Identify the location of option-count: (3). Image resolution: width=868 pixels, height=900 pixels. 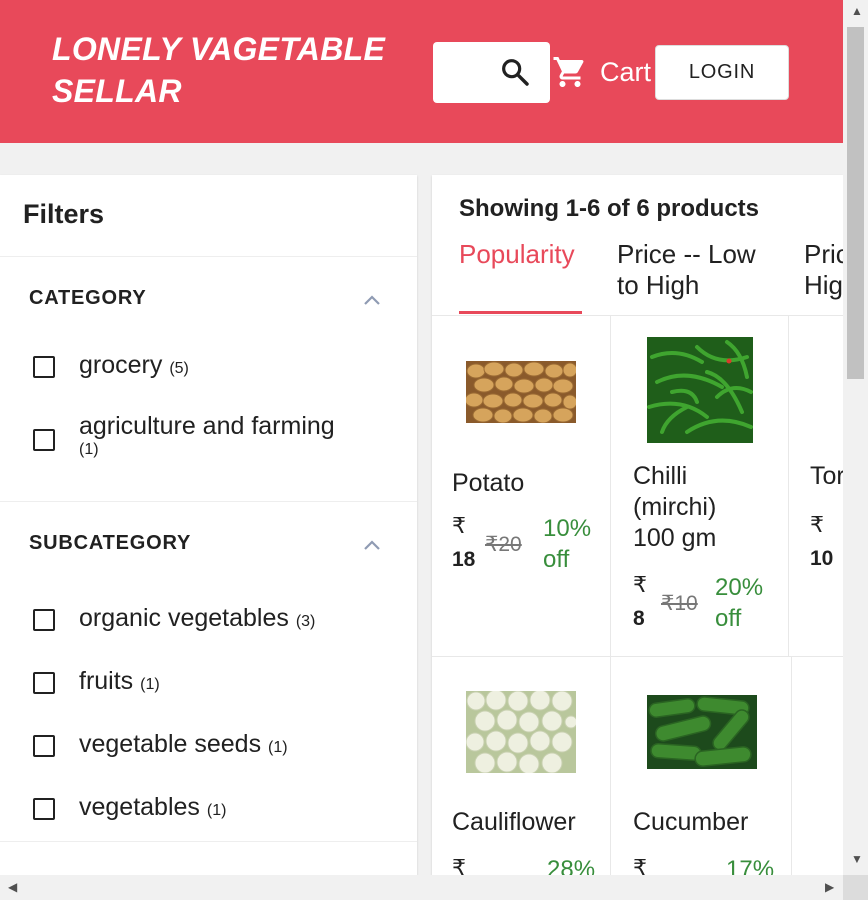
(305, 621).